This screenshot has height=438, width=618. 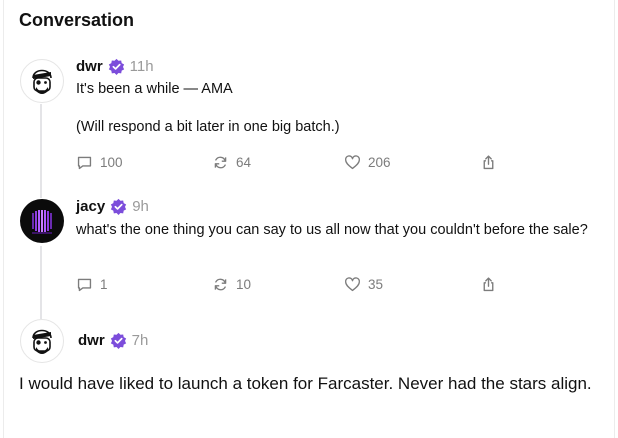 I want to click on frame-border-right, so click(x=614, y=219).